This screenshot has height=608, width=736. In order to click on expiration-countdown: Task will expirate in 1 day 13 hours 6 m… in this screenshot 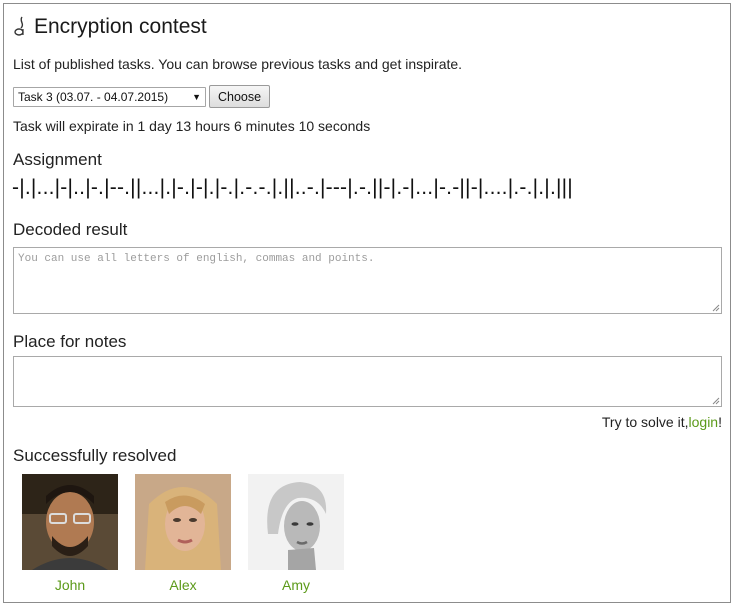, I will do `click(192, 126)`.